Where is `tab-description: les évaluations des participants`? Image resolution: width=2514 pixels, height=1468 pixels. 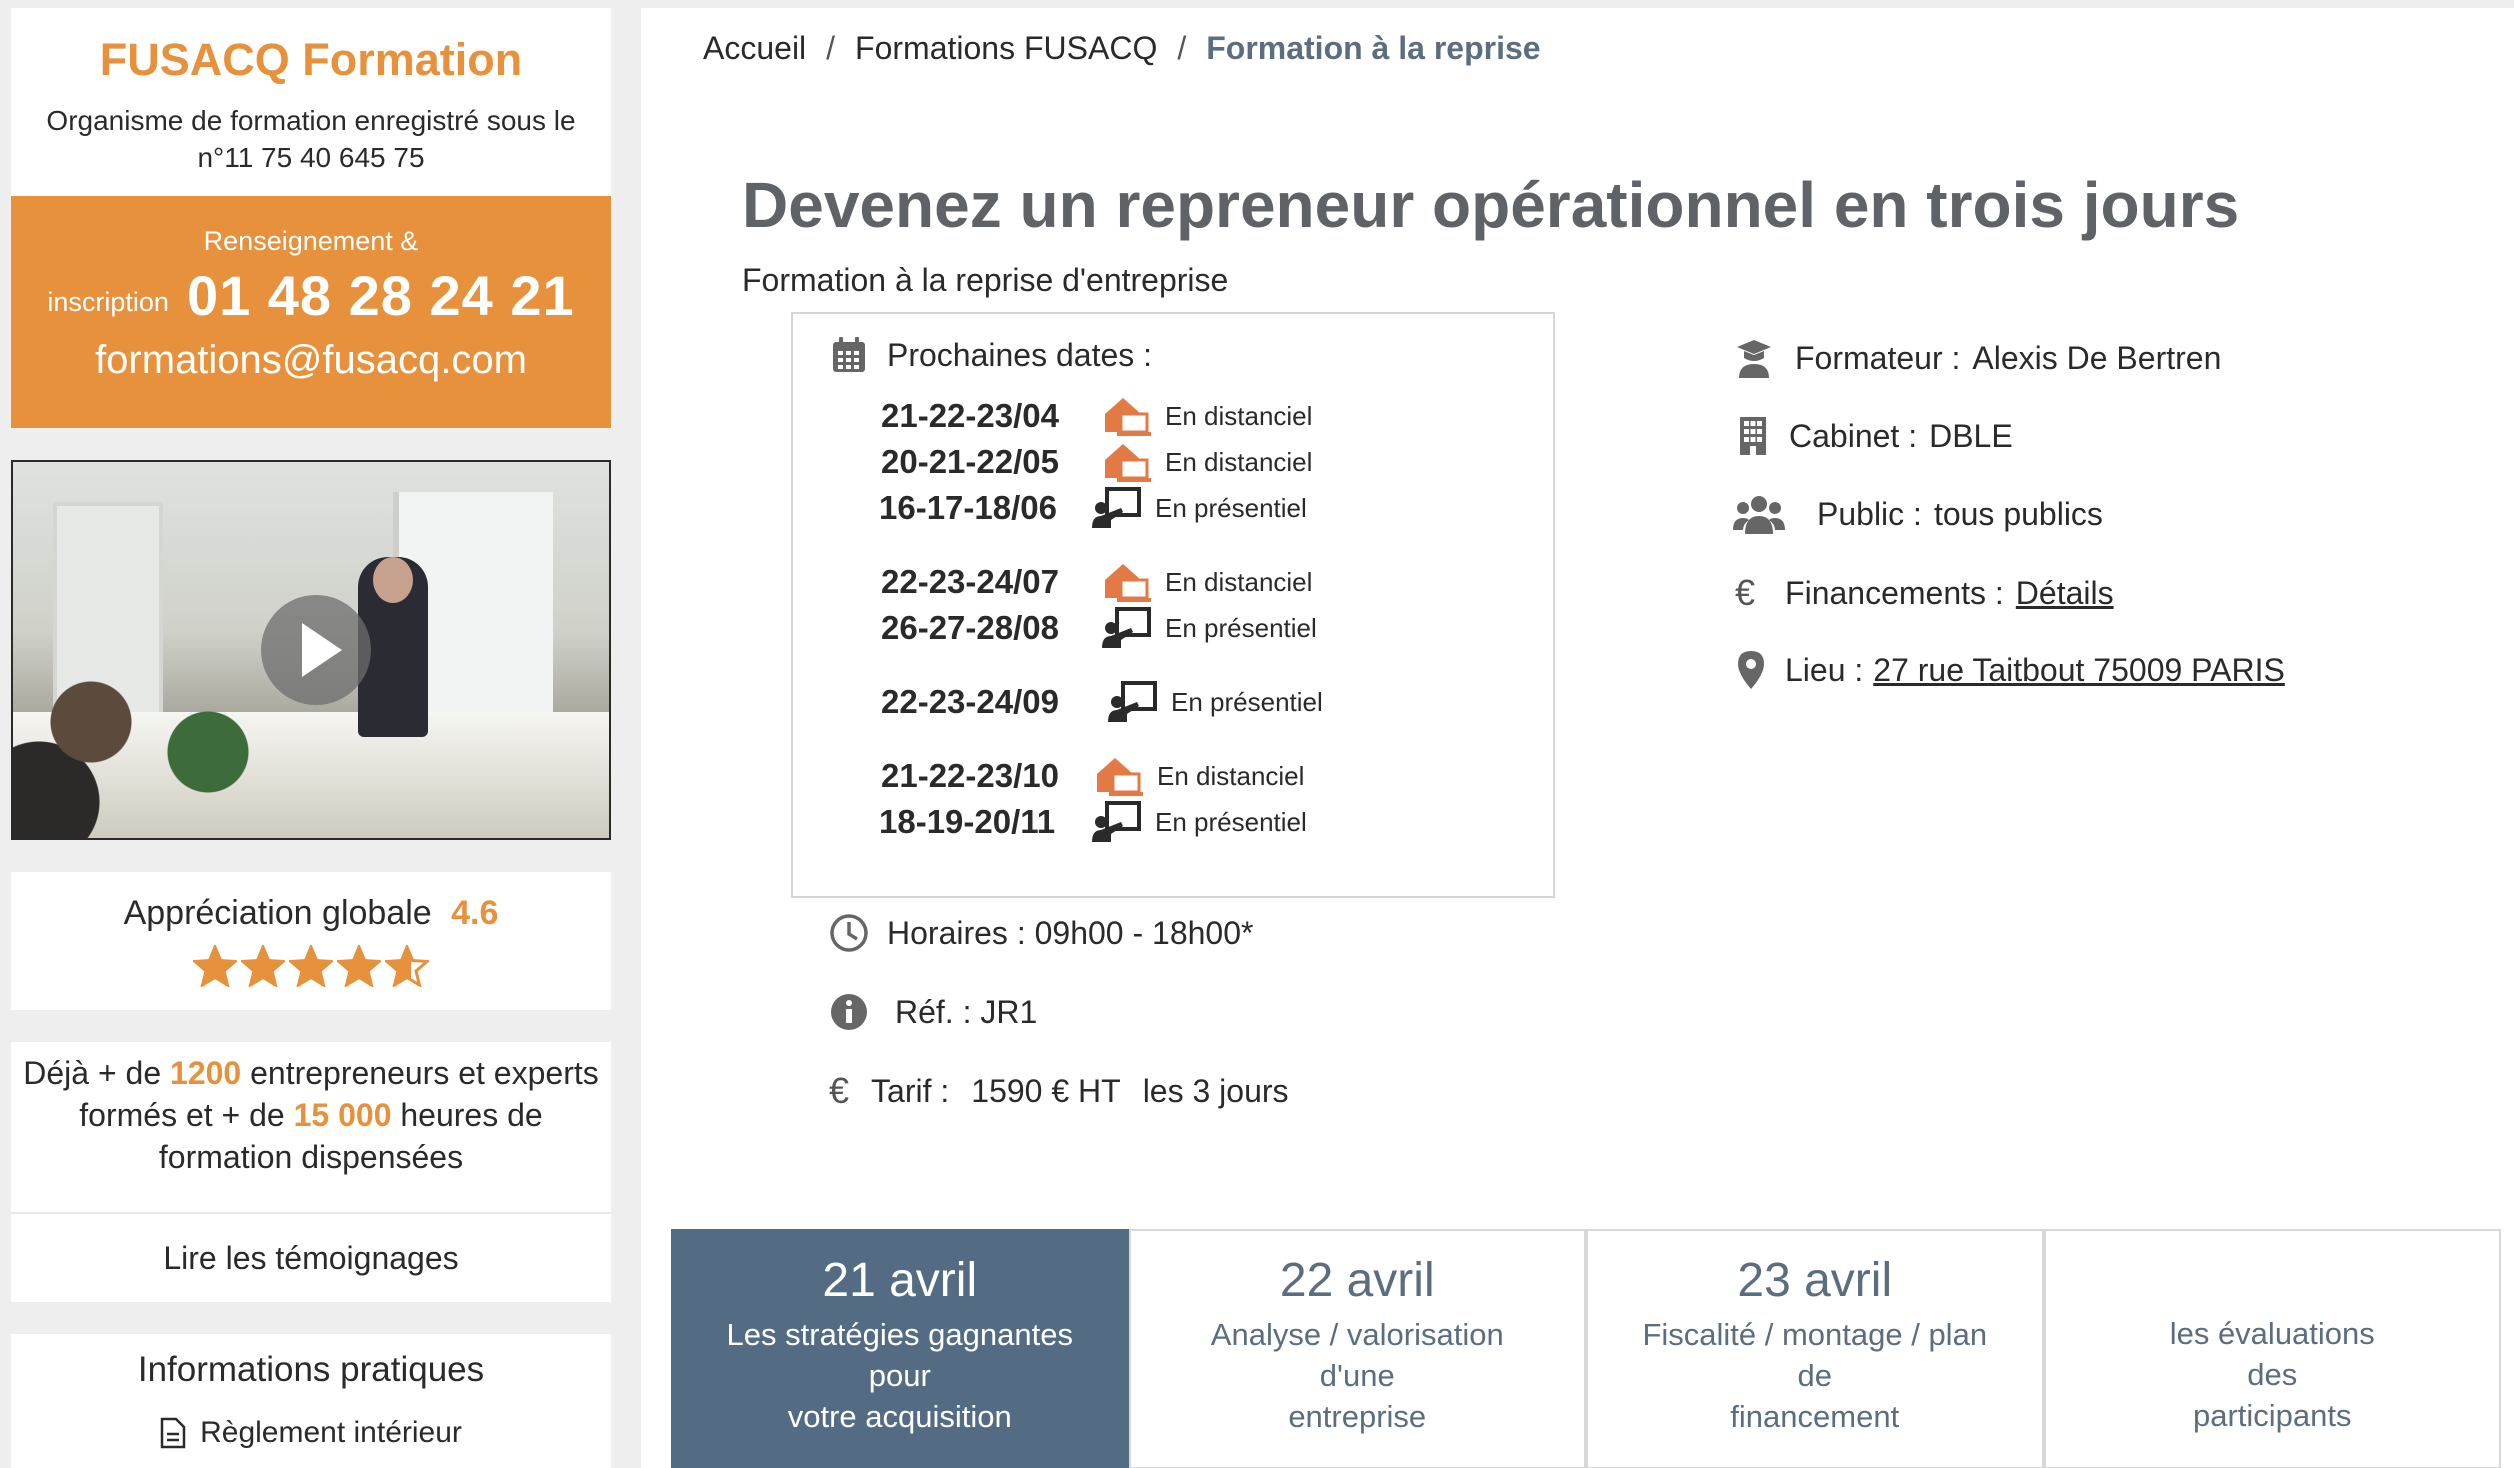
tab-description: les évaluations des participants is located at coordinates (2272, 1374).